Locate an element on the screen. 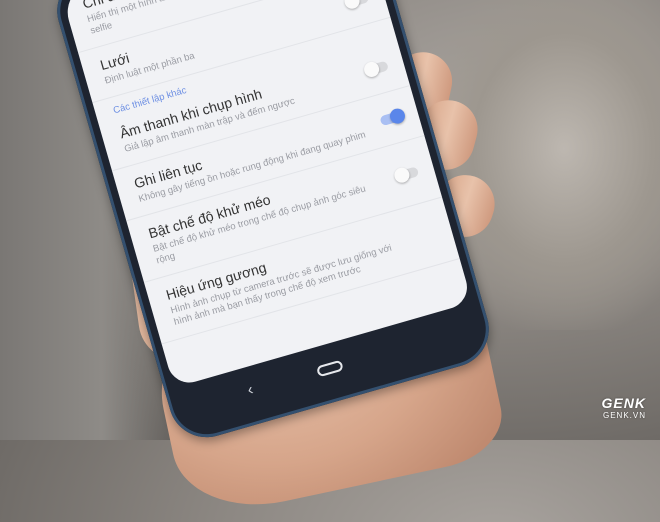 The image size is (660, 522). watermark-logo: GENK is located at coordinates (623, 403).